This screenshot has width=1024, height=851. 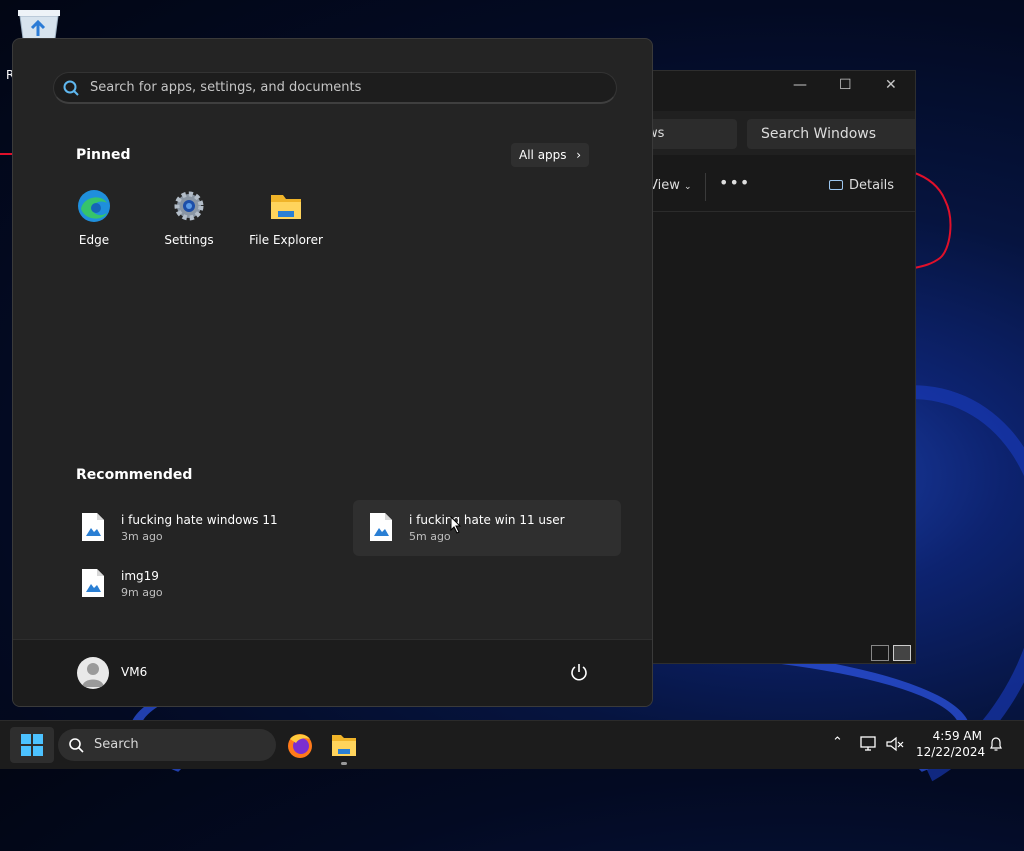 I want to click on view-mode-buttons, so click(x=891, y=653).